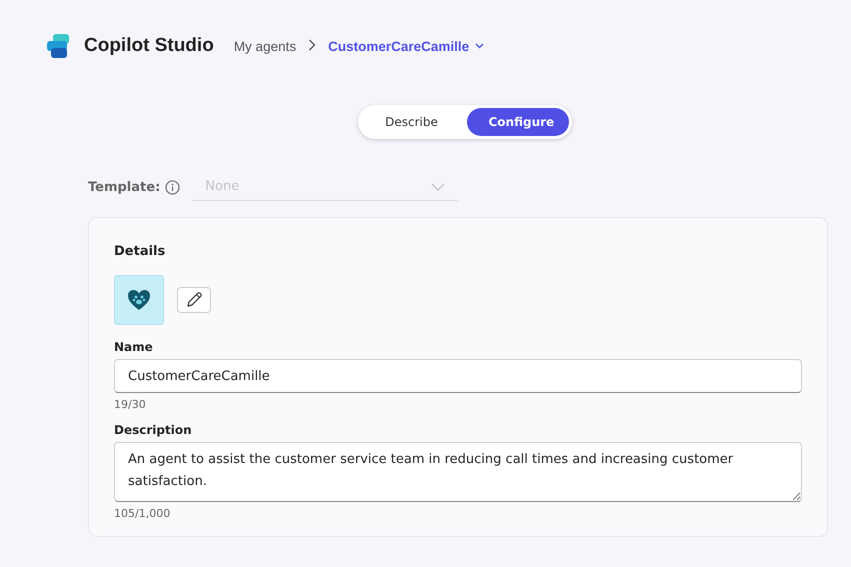 The height and width of the screenshot is (567, 851). What do you see at coordinates (134, 347) in the screenshot?
I see `field-label: Name` at bounding box center [134, 347].